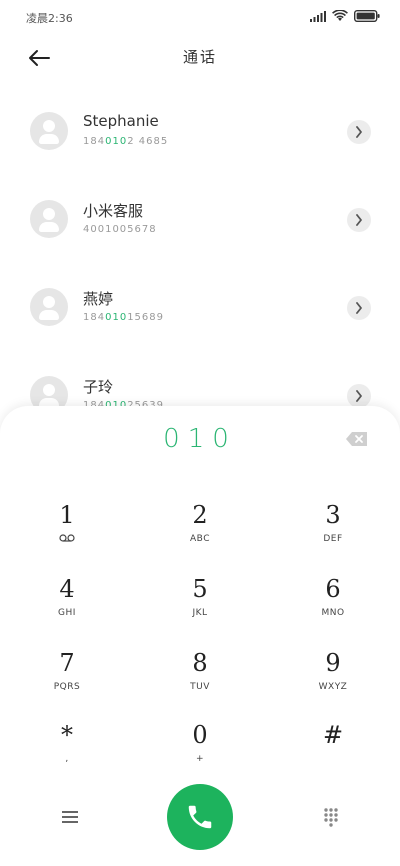  What do you see at coordinates (200, 589) in the screenshot?
I see `key-digit: 5` at bounding box center [200, 589].